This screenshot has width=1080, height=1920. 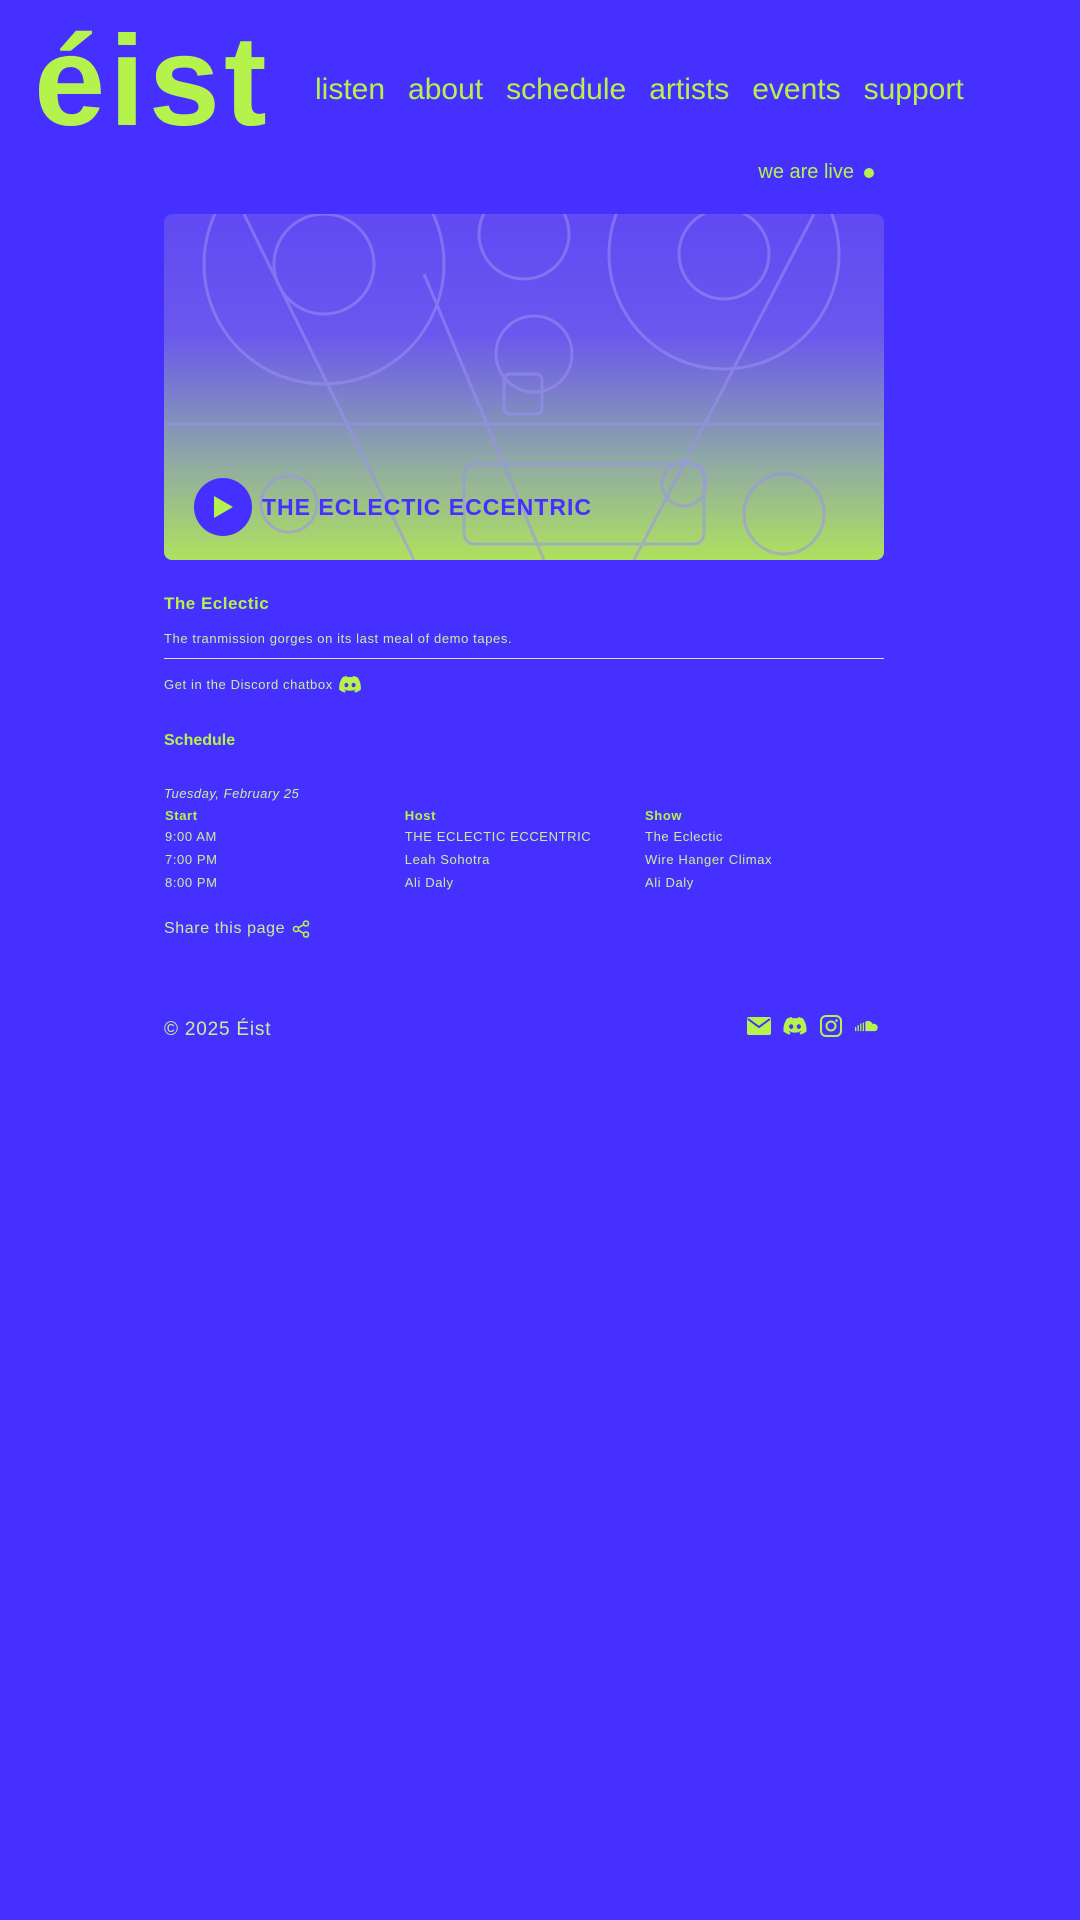 What do you see at coordinates (684, 836) in the screenshot?
I see `show-cell: The Eclectic` at bounding box center [684, 836].